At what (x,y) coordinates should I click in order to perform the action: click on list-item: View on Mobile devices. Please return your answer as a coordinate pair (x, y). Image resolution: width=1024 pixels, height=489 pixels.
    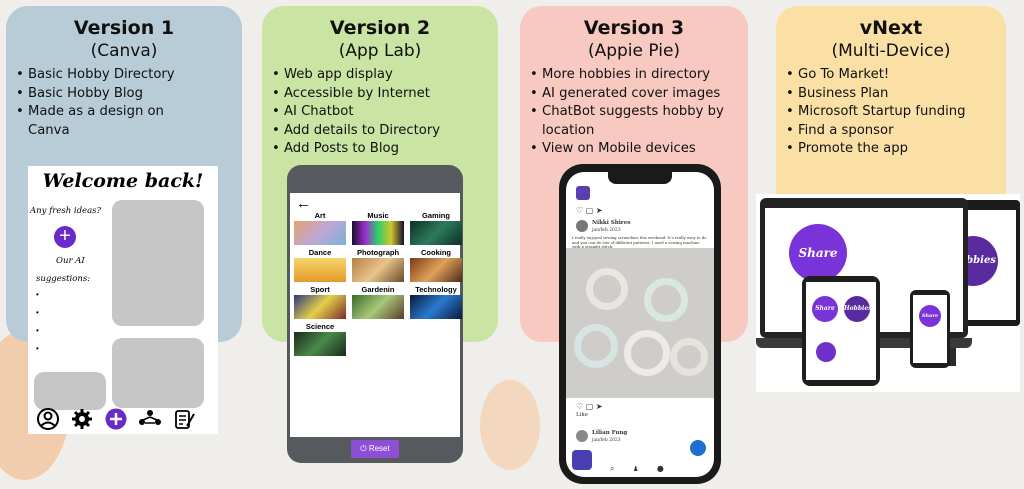
    Looking at the image, I should click on (634, 149).